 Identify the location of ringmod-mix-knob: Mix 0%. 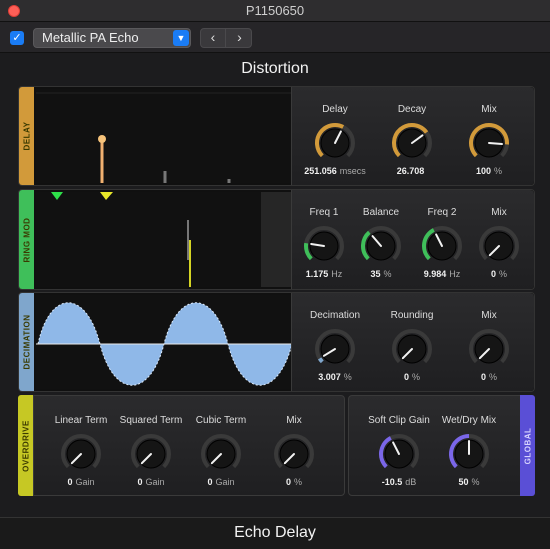
(499, 243).